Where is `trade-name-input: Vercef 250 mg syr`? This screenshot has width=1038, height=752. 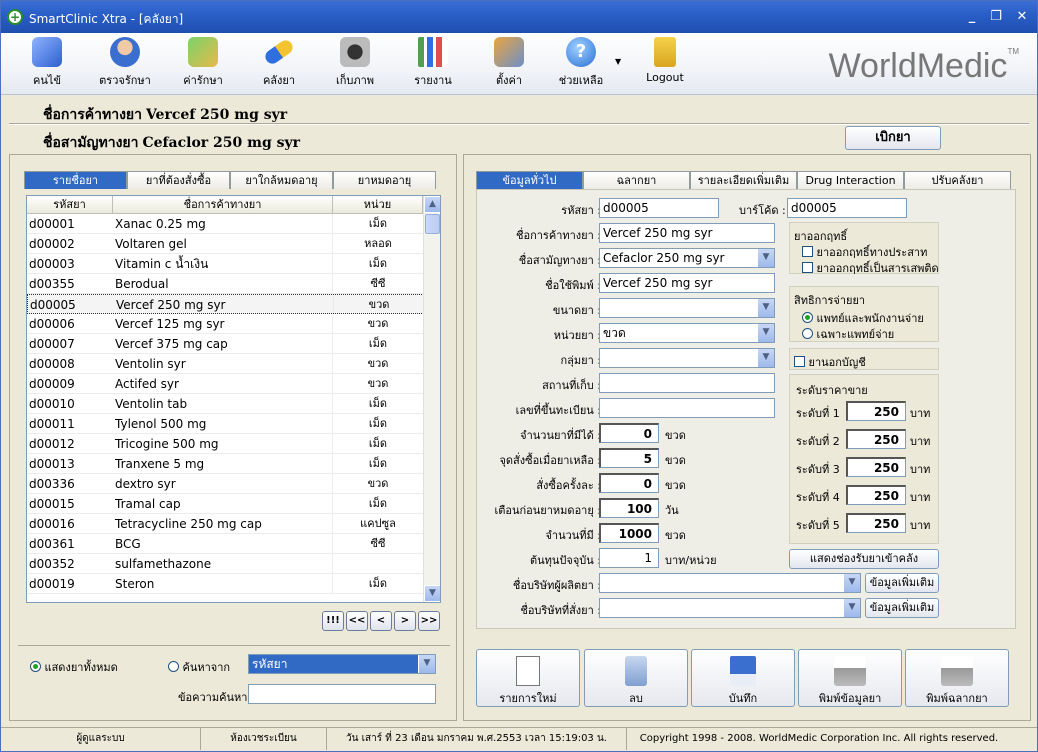
trade-name-input: Vercef 250 mg syr is located at coordinates (687, 233).